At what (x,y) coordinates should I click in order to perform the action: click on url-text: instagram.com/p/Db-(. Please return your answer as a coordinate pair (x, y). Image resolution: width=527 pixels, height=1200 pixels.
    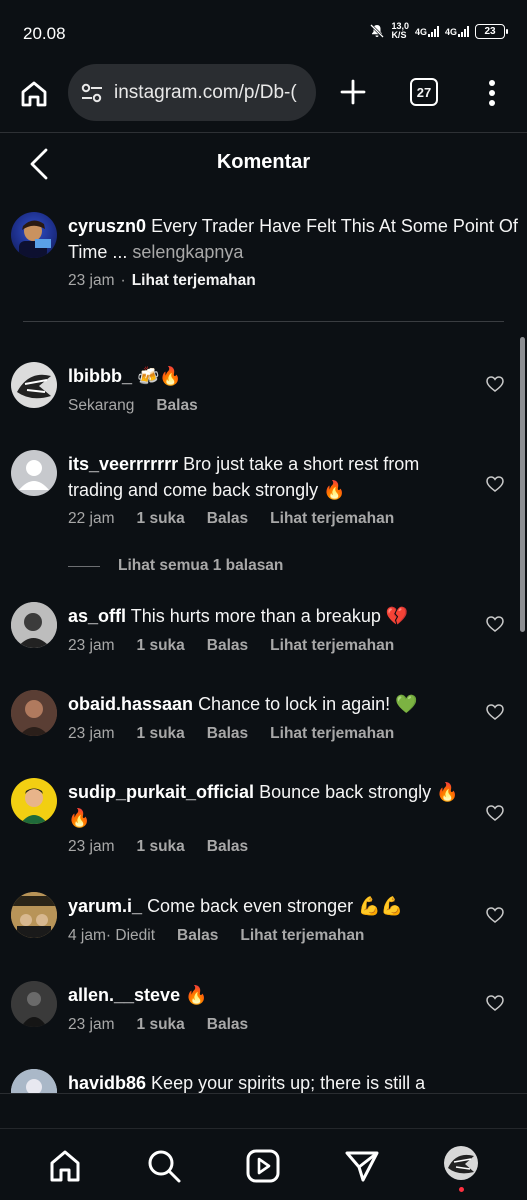
    Looking at the image, I should click on (205, 93).